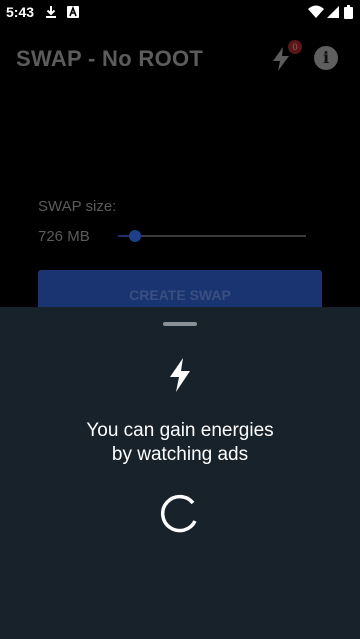 This screenshot has width=360, height=639. Describe the element at coordinates (326, 58) in the screenshot. I see `info-icon: i` at that location.